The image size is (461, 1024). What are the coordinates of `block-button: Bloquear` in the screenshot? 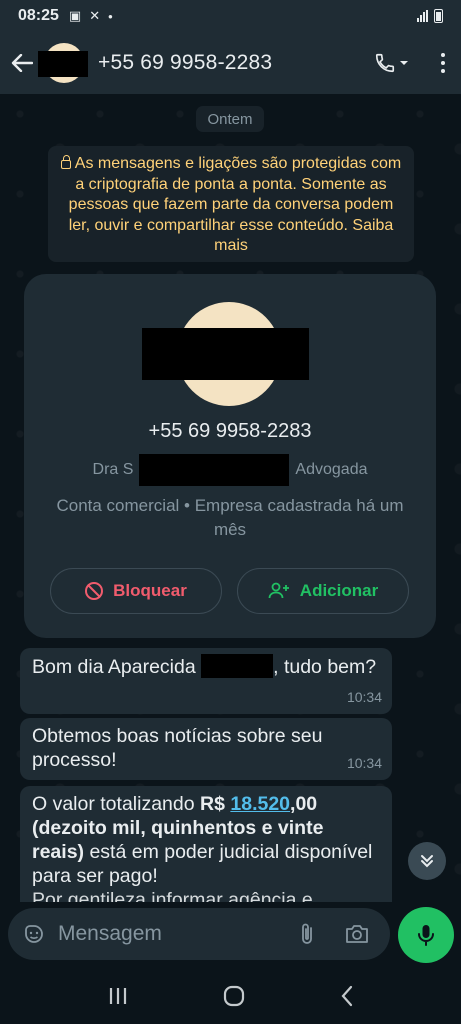 It's located at (136, 591).